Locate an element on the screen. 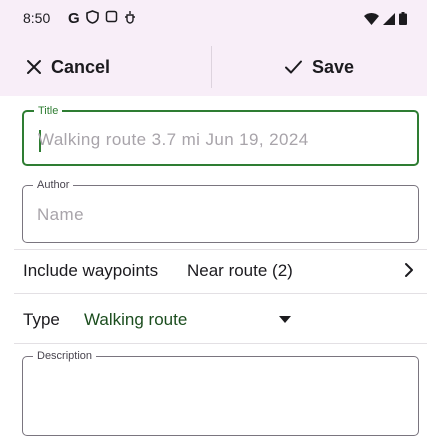 This screenshot has height=436, width=427. include-waypoints-label: Include waypoints is located at coordinates (91, 270).